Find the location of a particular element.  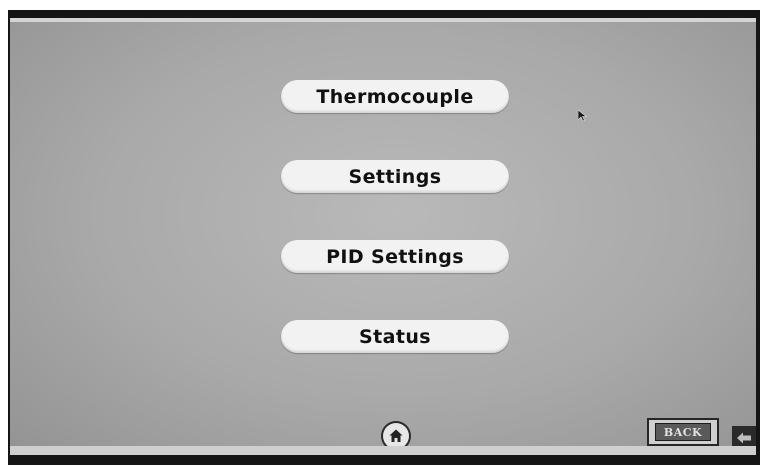

back-button: BACK is located at coordinates (683, 432).